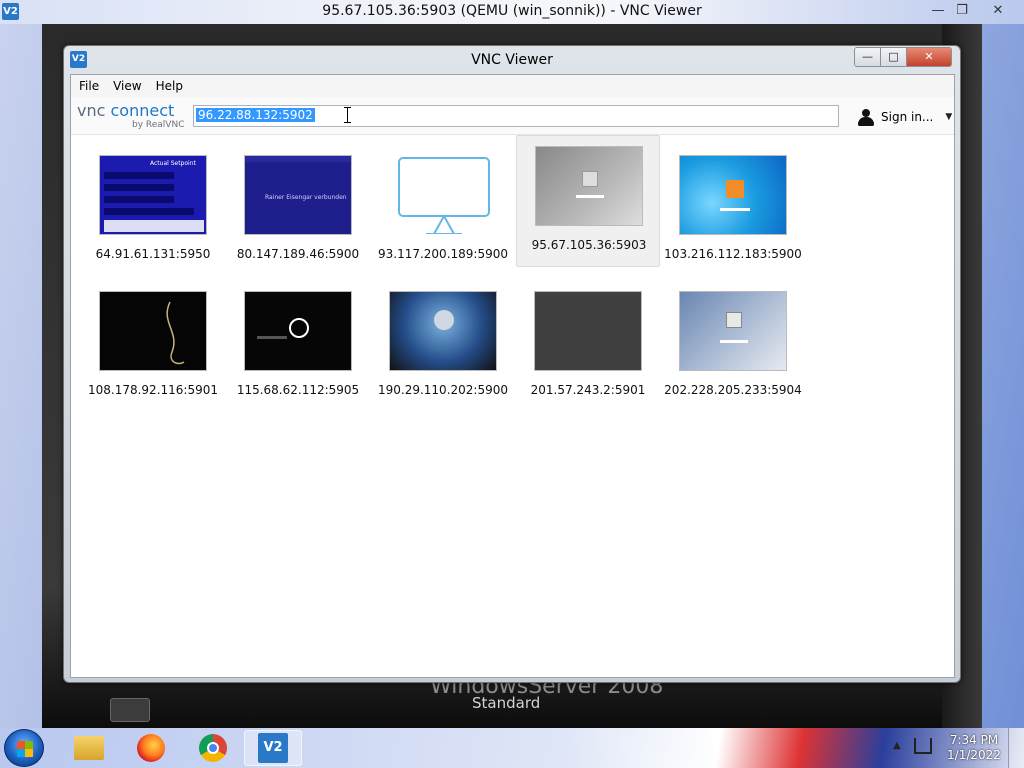  I want to click on hmi-thumb-text: Actual Setpoint, so click(173, 163).